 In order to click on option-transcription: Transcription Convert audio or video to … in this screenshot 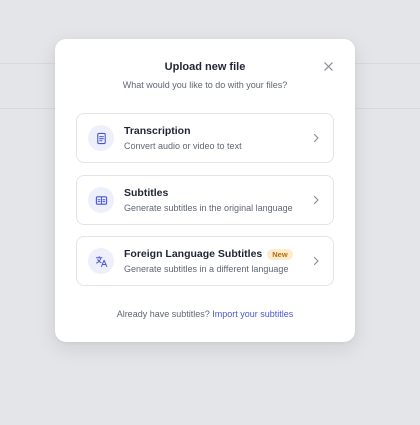, I will do `click(205, 138)`.